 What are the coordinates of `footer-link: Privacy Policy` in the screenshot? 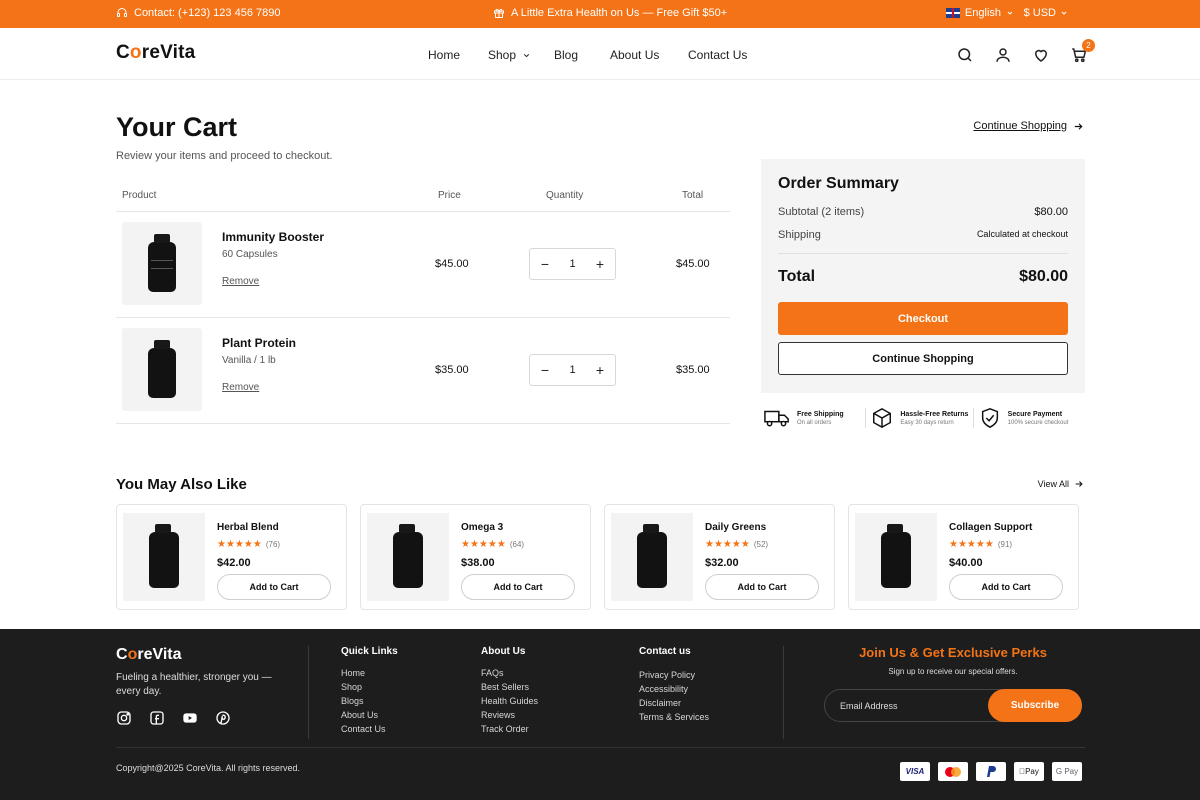 It's located at (674, 675).